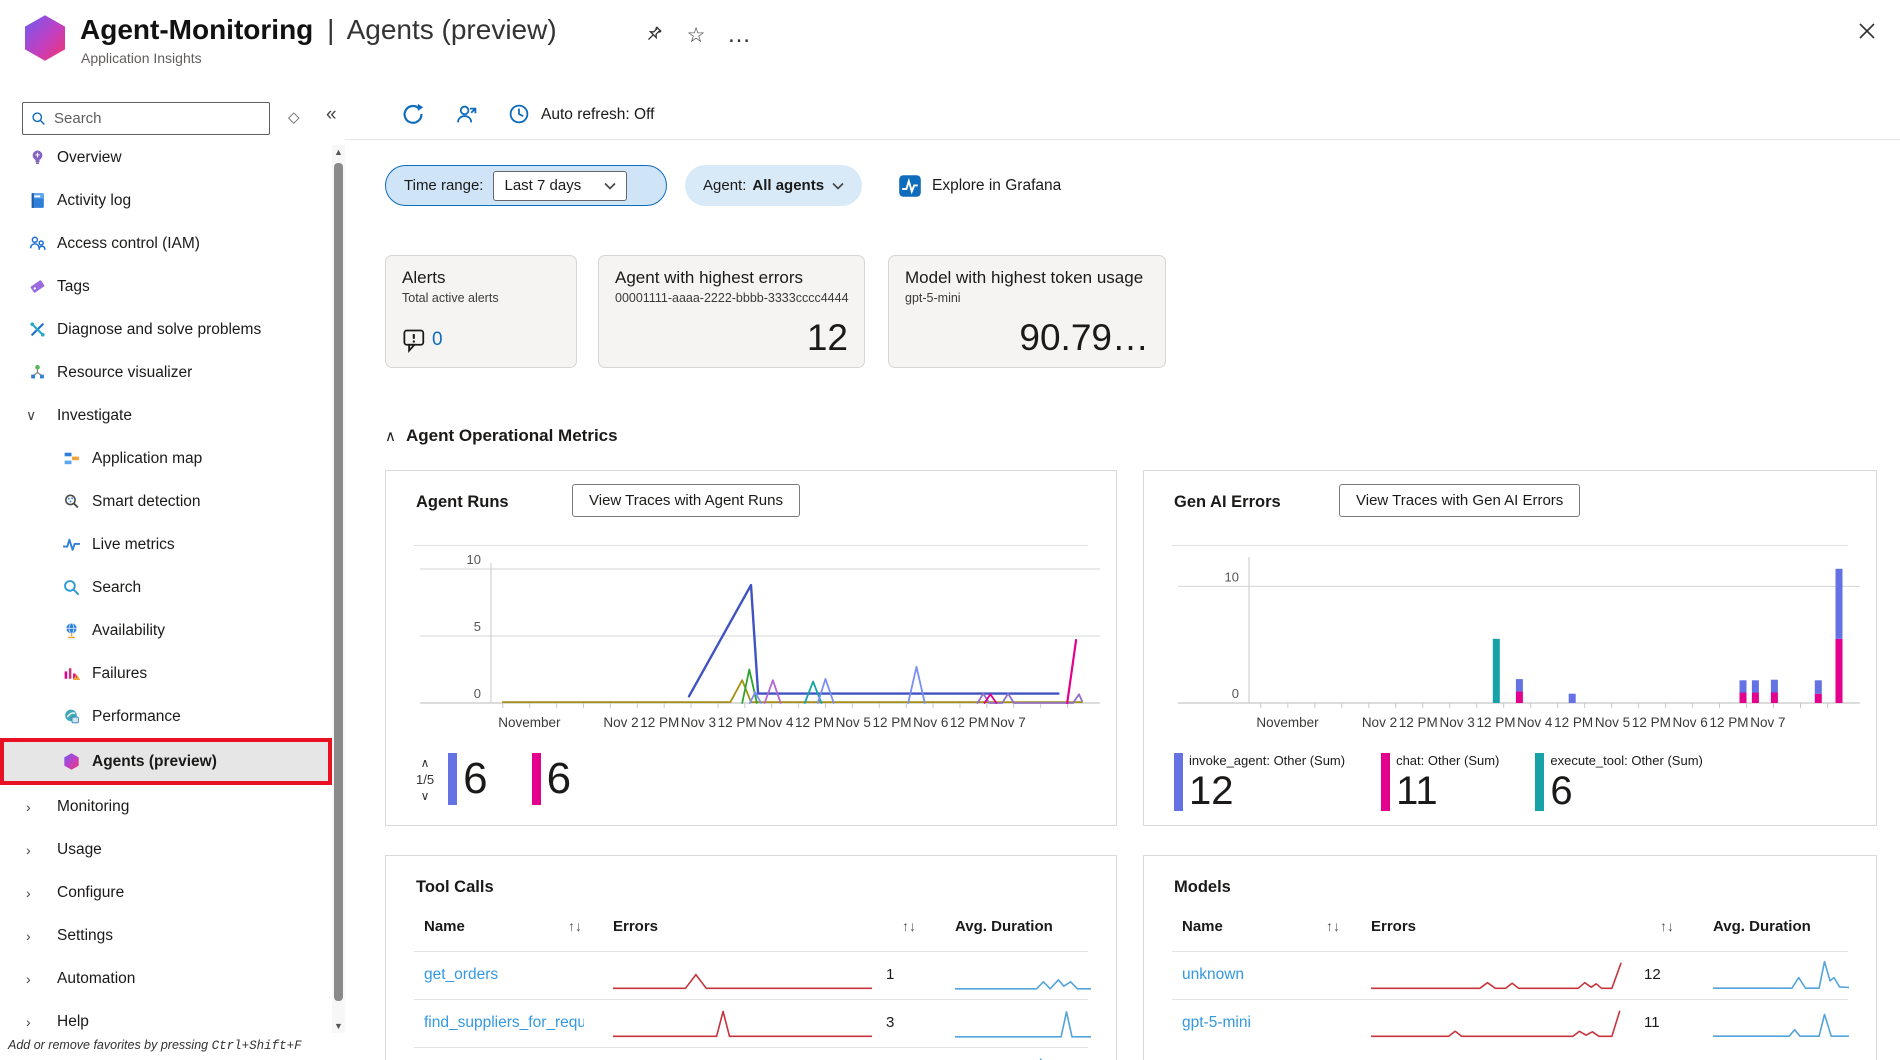 The image size is (1900, 1060). I want to click on chevron-down-icon: ∨, so click(31, 415).